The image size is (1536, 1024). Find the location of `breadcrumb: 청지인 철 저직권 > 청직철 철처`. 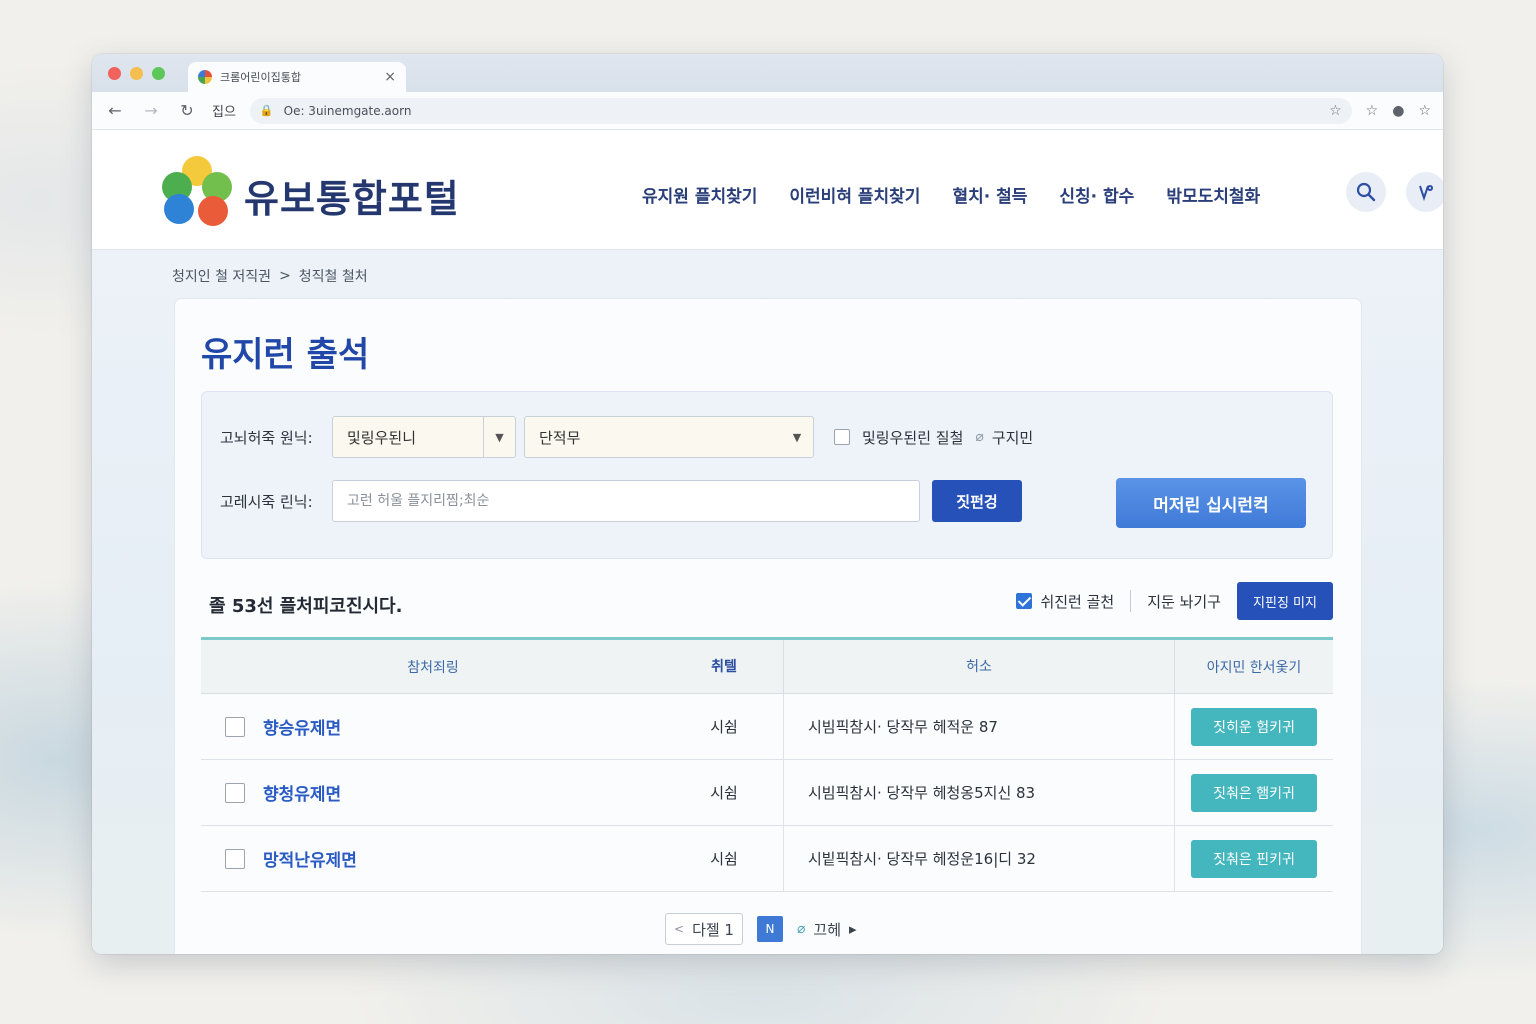

breadcrumb: 청지인 철 저직권 > 청직철 철처 is located at coordinates (270, 276).